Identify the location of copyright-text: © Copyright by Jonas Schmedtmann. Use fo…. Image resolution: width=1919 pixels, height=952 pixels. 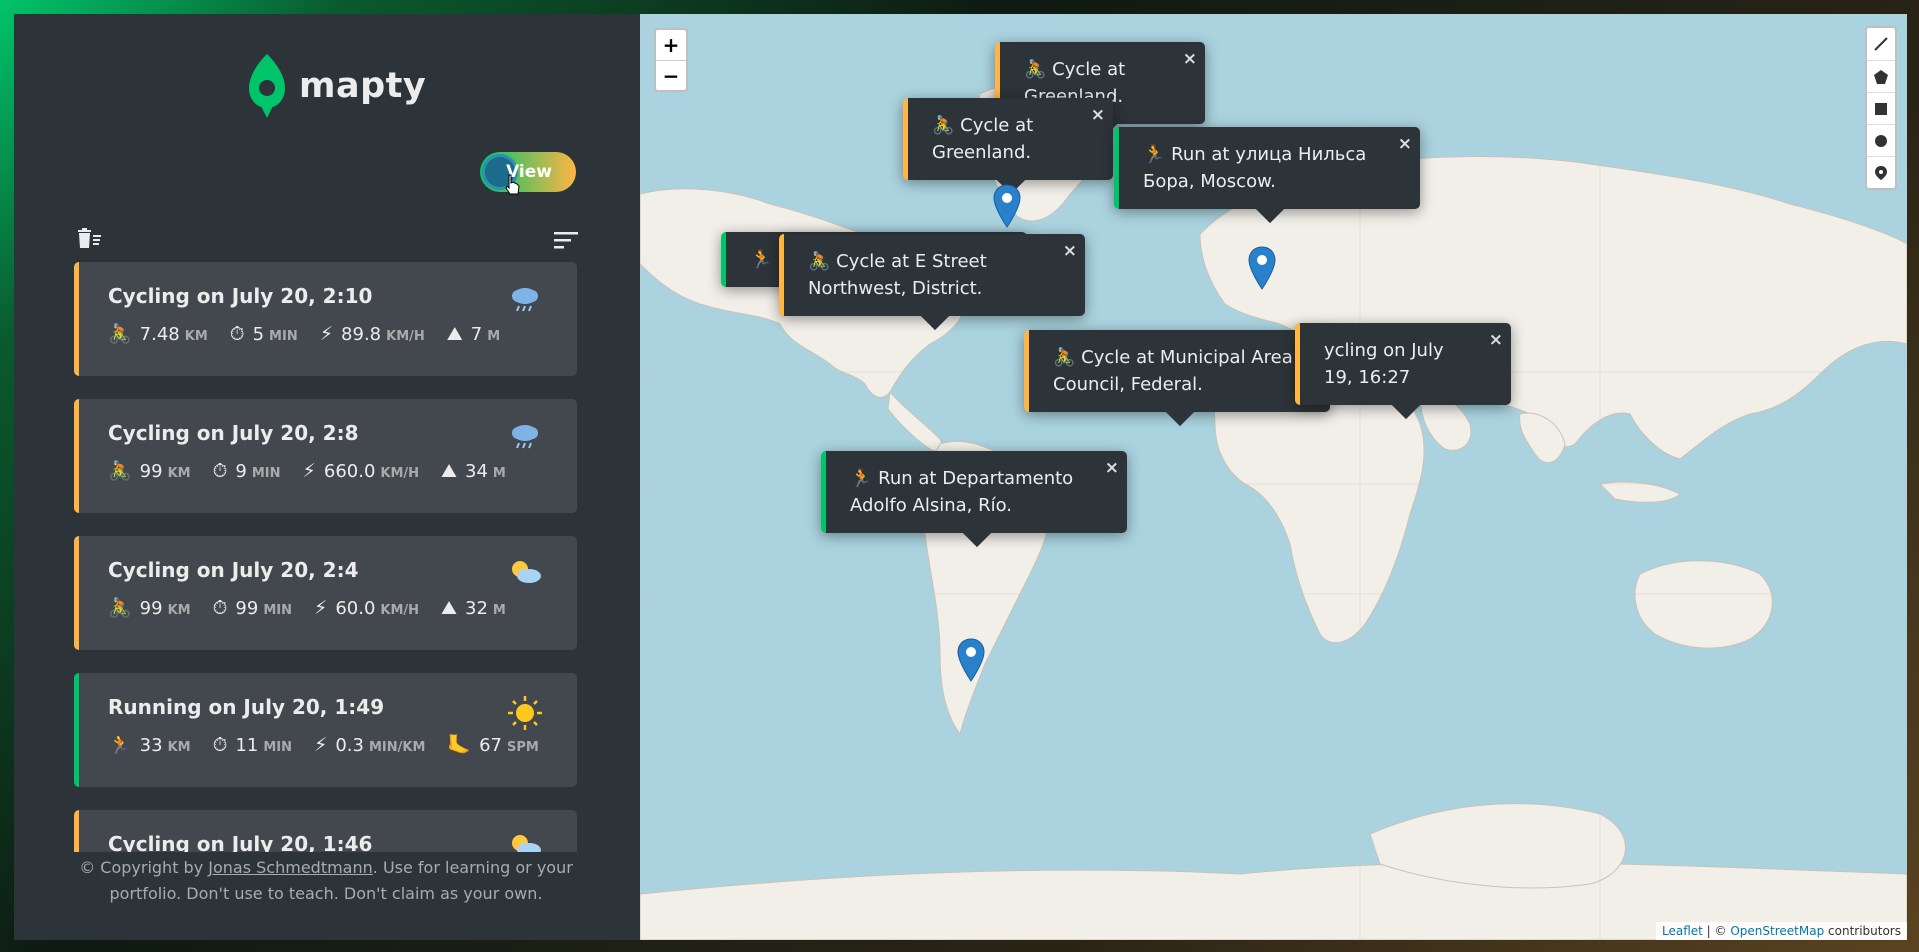
(326, 881).